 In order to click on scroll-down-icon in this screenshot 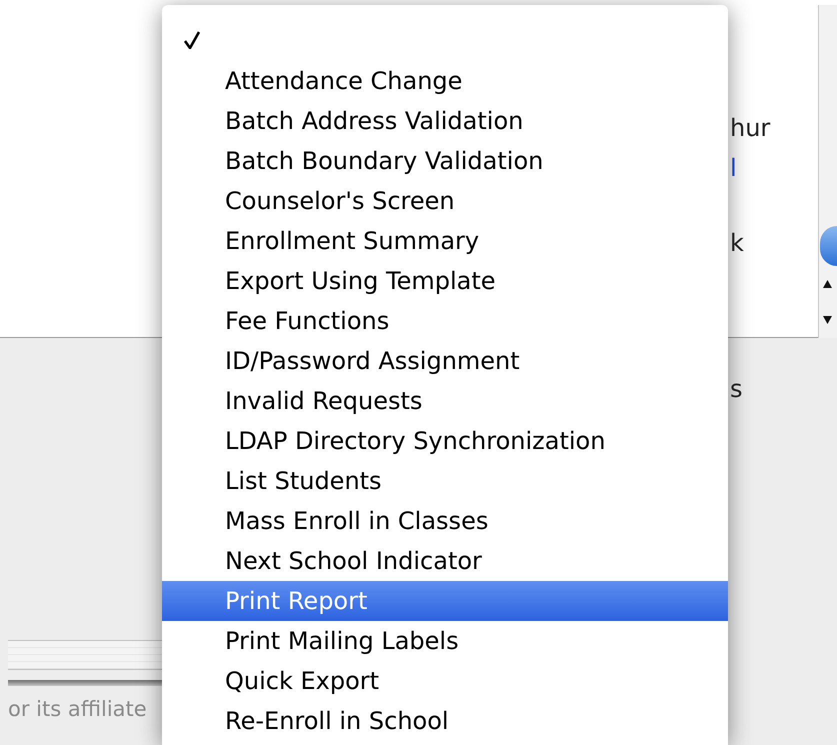, I will do `click(827, 320)`.